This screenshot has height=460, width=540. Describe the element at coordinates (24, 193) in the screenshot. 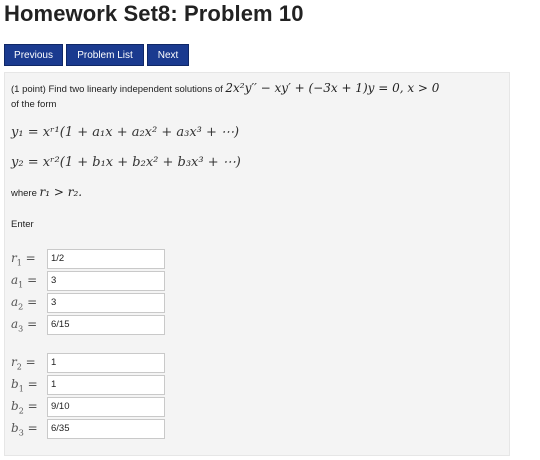

I see `where-text: where` at that location.